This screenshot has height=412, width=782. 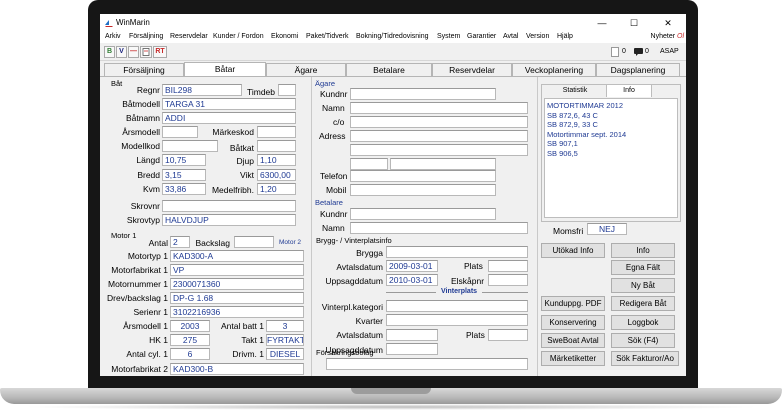 What do you see at coordinates (457, 252) in the screenshot?
I see `brygga-field` at bounding box center [457, 252].